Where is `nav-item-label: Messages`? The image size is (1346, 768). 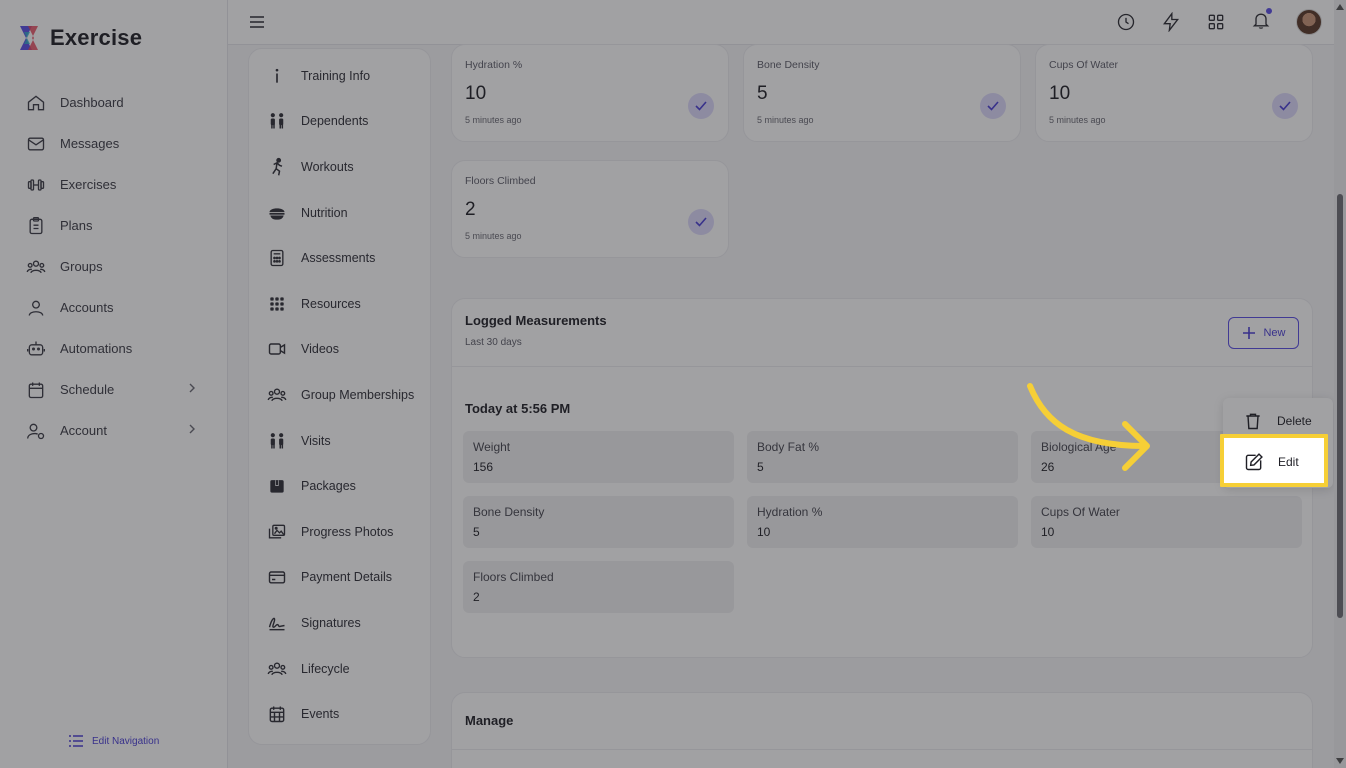
nav-item-label: Messages is located at coordinates (90, 143).